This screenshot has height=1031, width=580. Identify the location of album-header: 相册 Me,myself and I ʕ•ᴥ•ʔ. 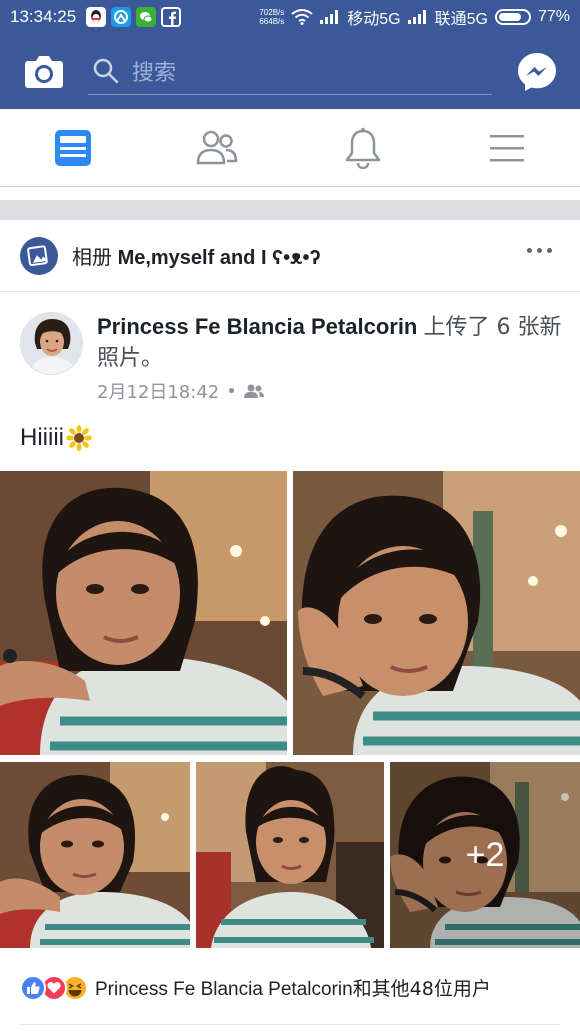
(290, 256).